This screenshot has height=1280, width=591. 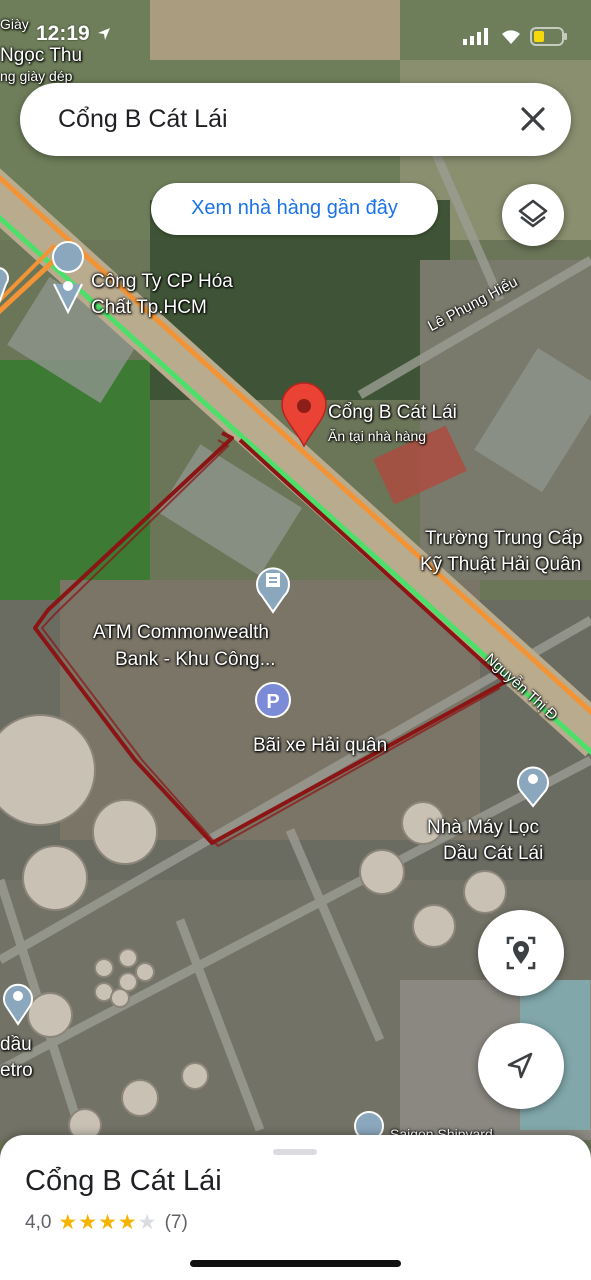 I want to click on label-left-edge-1: dầu, so click(x=16, y=1044).